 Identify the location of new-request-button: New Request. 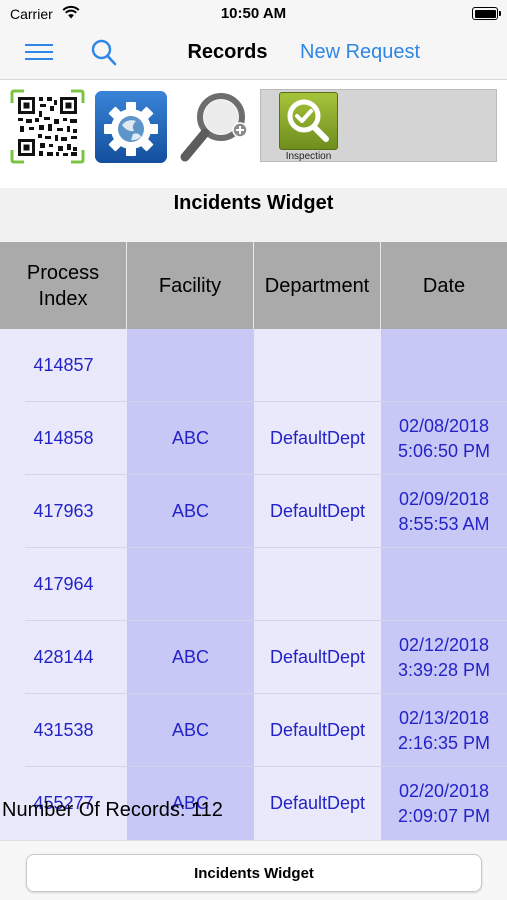
(360, 52).